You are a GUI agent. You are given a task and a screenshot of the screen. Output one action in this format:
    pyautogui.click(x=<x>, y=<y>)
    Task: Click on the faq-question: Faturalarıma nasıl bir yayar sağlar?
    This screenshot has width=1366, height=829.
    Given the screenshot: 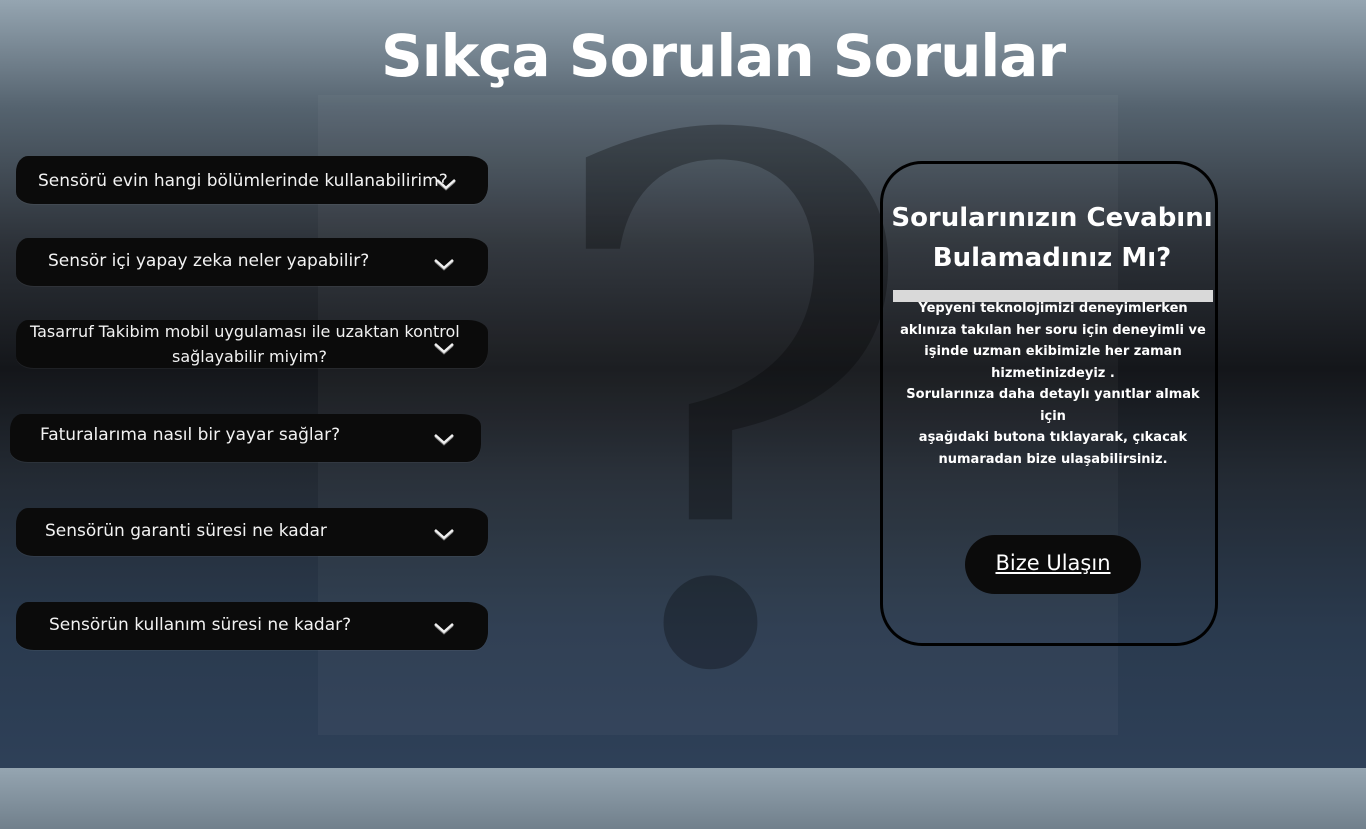 What is the action you would take?
    pyautogui.click(x=190, y=435)
    